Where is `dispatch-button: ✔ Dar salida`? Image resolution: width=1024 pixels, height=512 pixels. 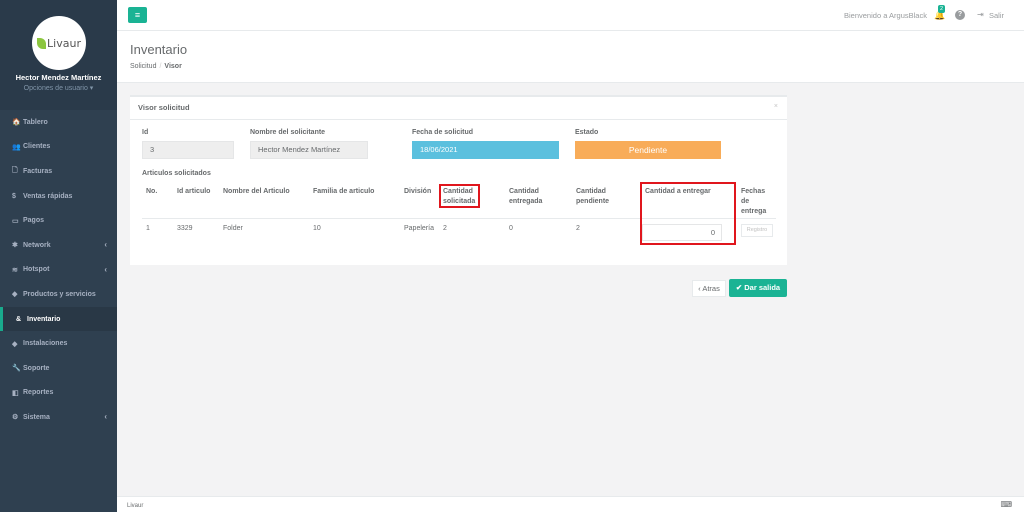
dispatch-button: ✔ Dar salida is located at coordinates (758, 288).